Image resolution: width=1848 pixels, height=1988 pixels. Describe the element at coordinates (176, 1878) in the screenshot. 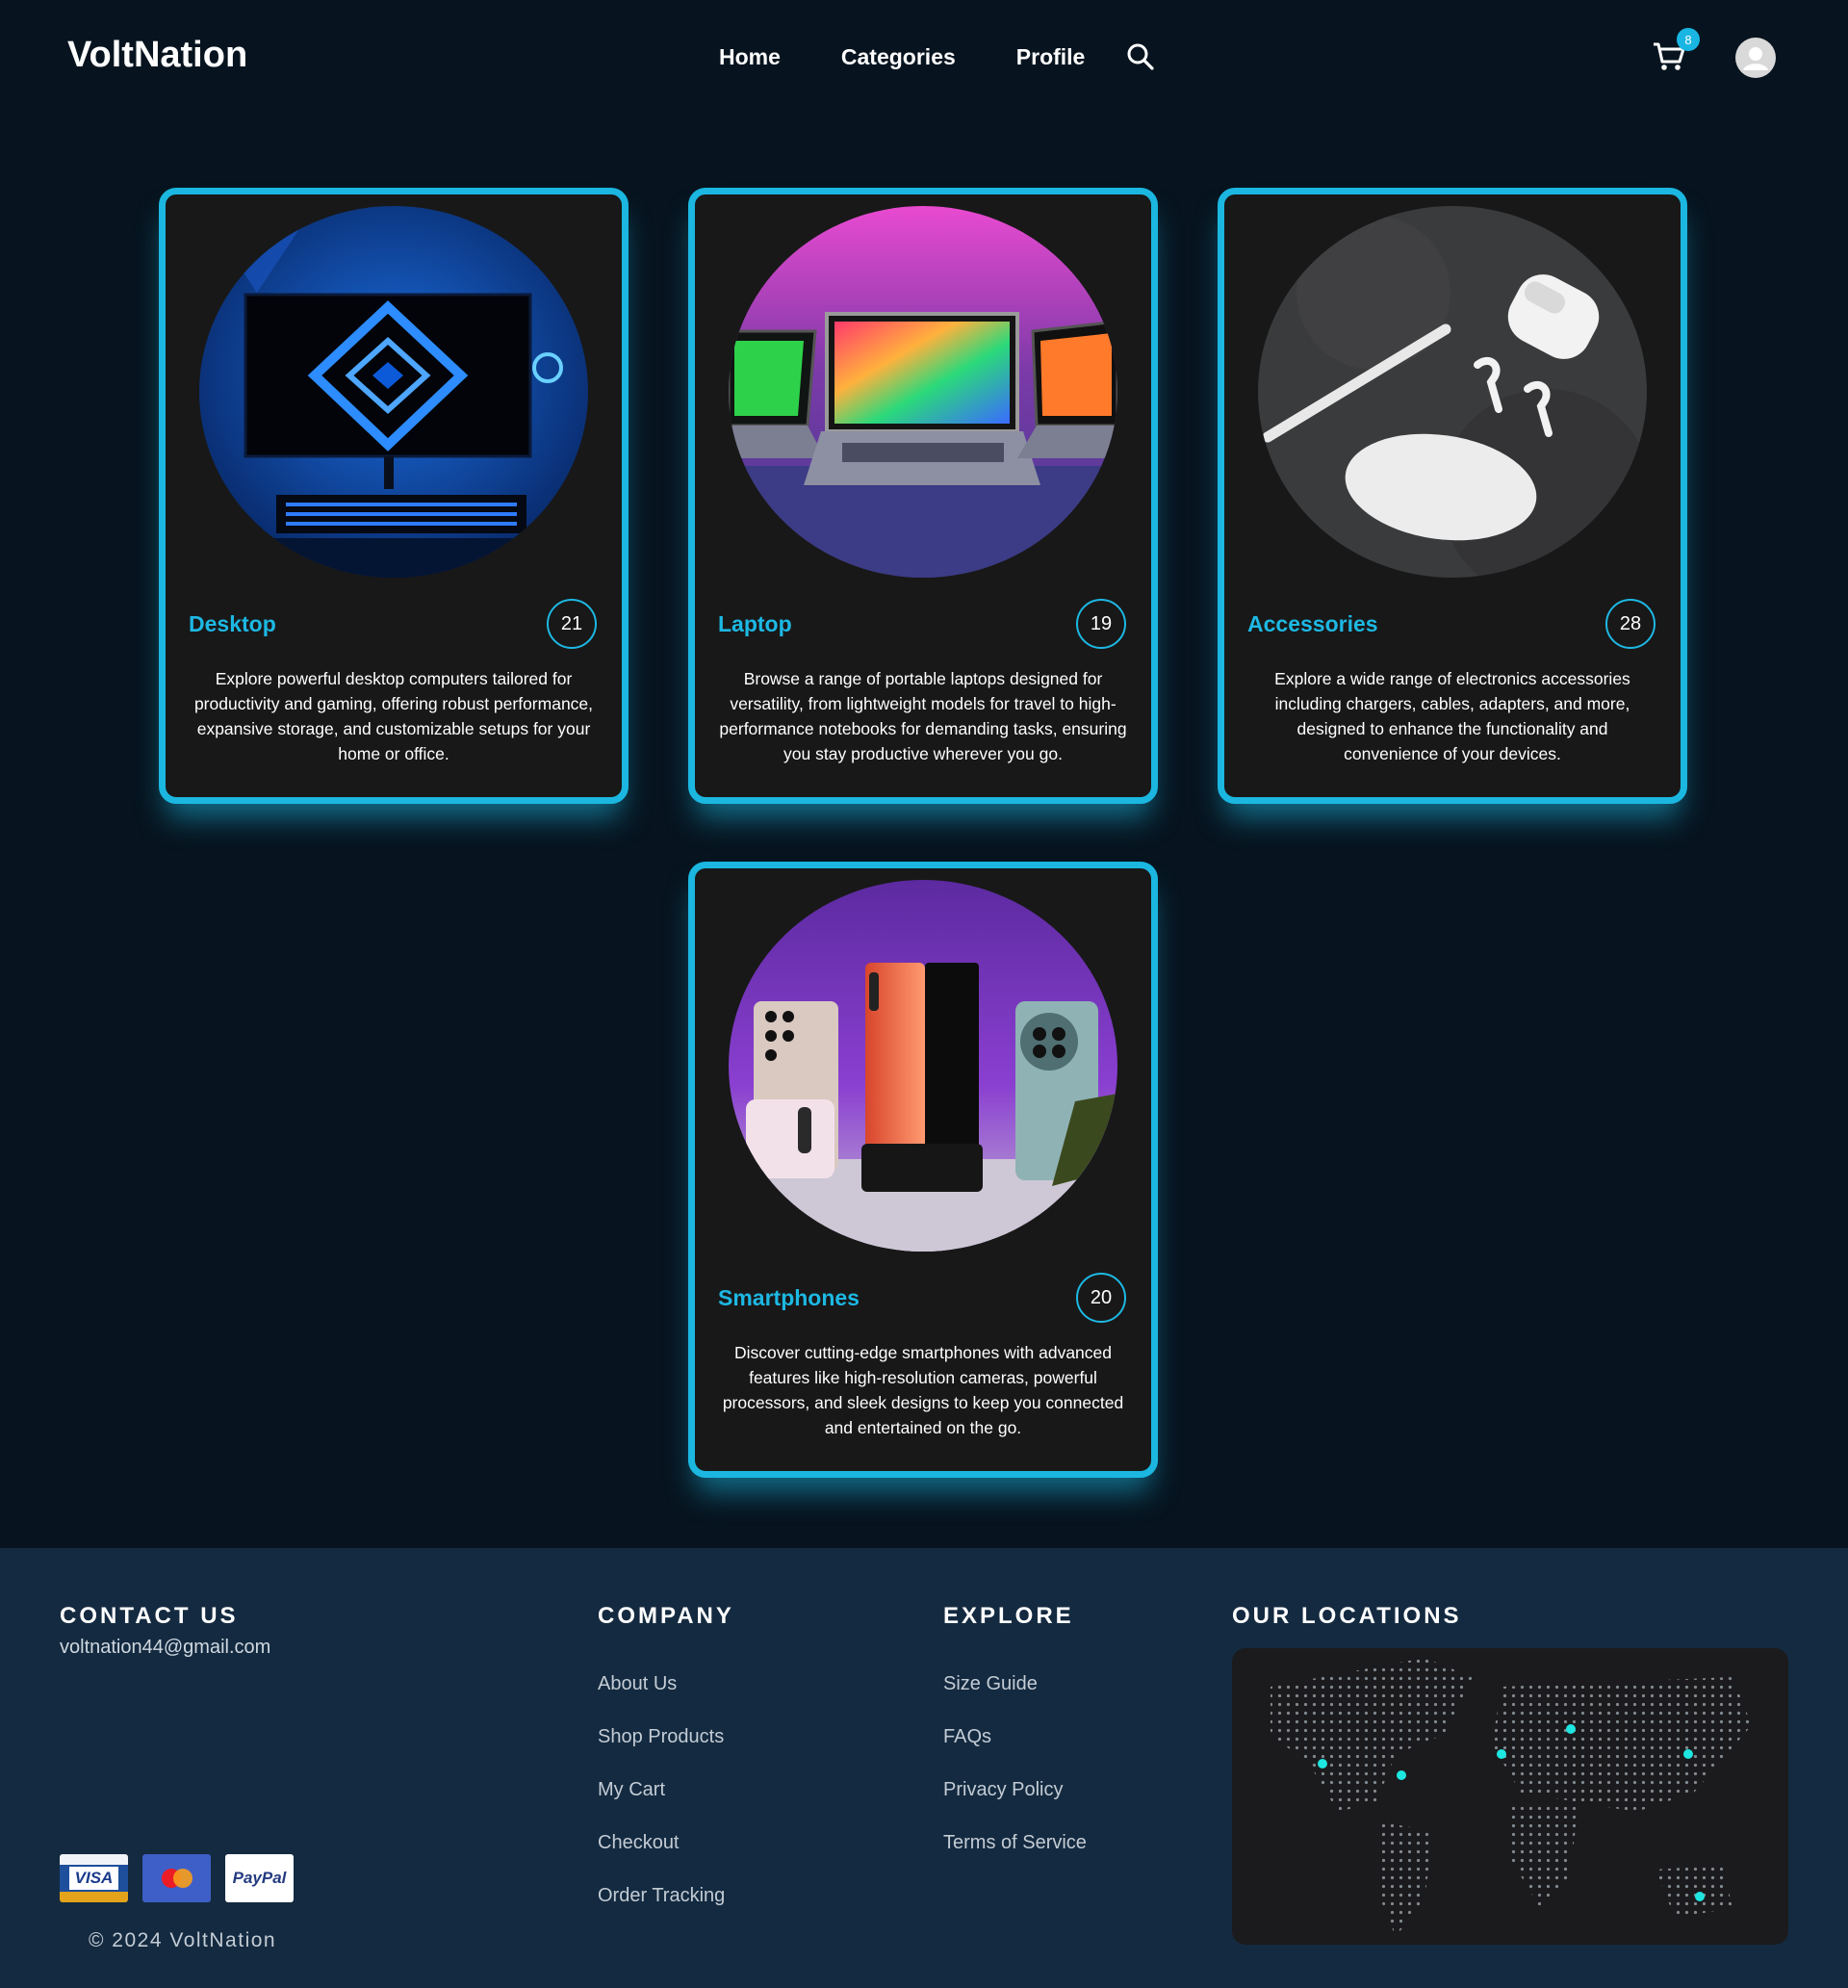

I see `mastercard-icon` at that location.